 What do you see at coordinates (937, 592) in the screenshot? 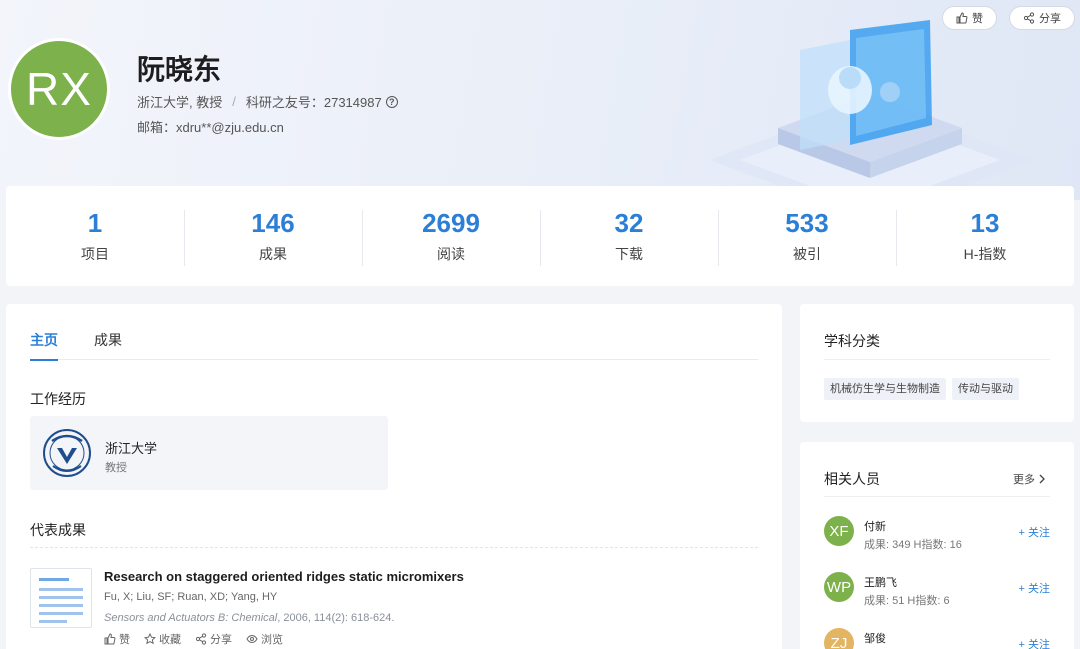
I see `related-person: WP 王鹏飞 成果: 51 H指数: 6 + 关注` at bounding box center [937, 592].